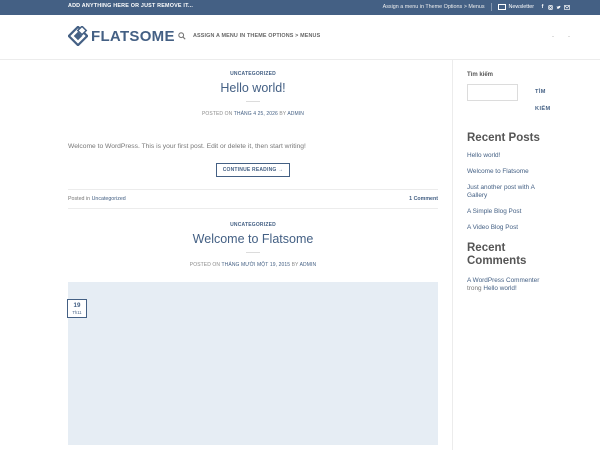 This screenshot has width=600, height=450. What do you see at coordinates (522, 98) in the screenshot?
I see `search-widget: TÌM KIẾM` at bounding box center [522, 98].